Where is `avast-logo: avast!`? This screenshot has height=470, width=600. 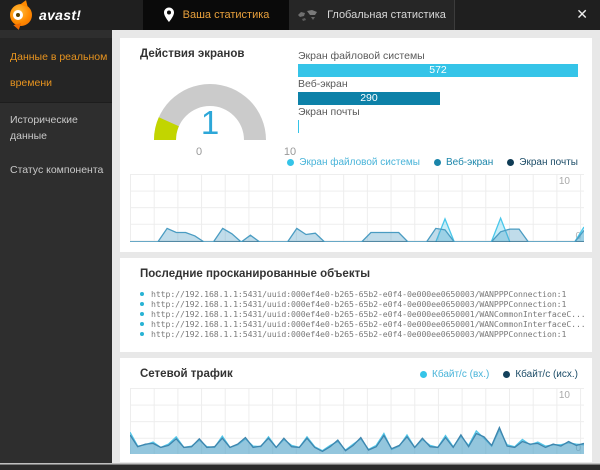
avast-logo: avast! is located at coordinates (46, 15).